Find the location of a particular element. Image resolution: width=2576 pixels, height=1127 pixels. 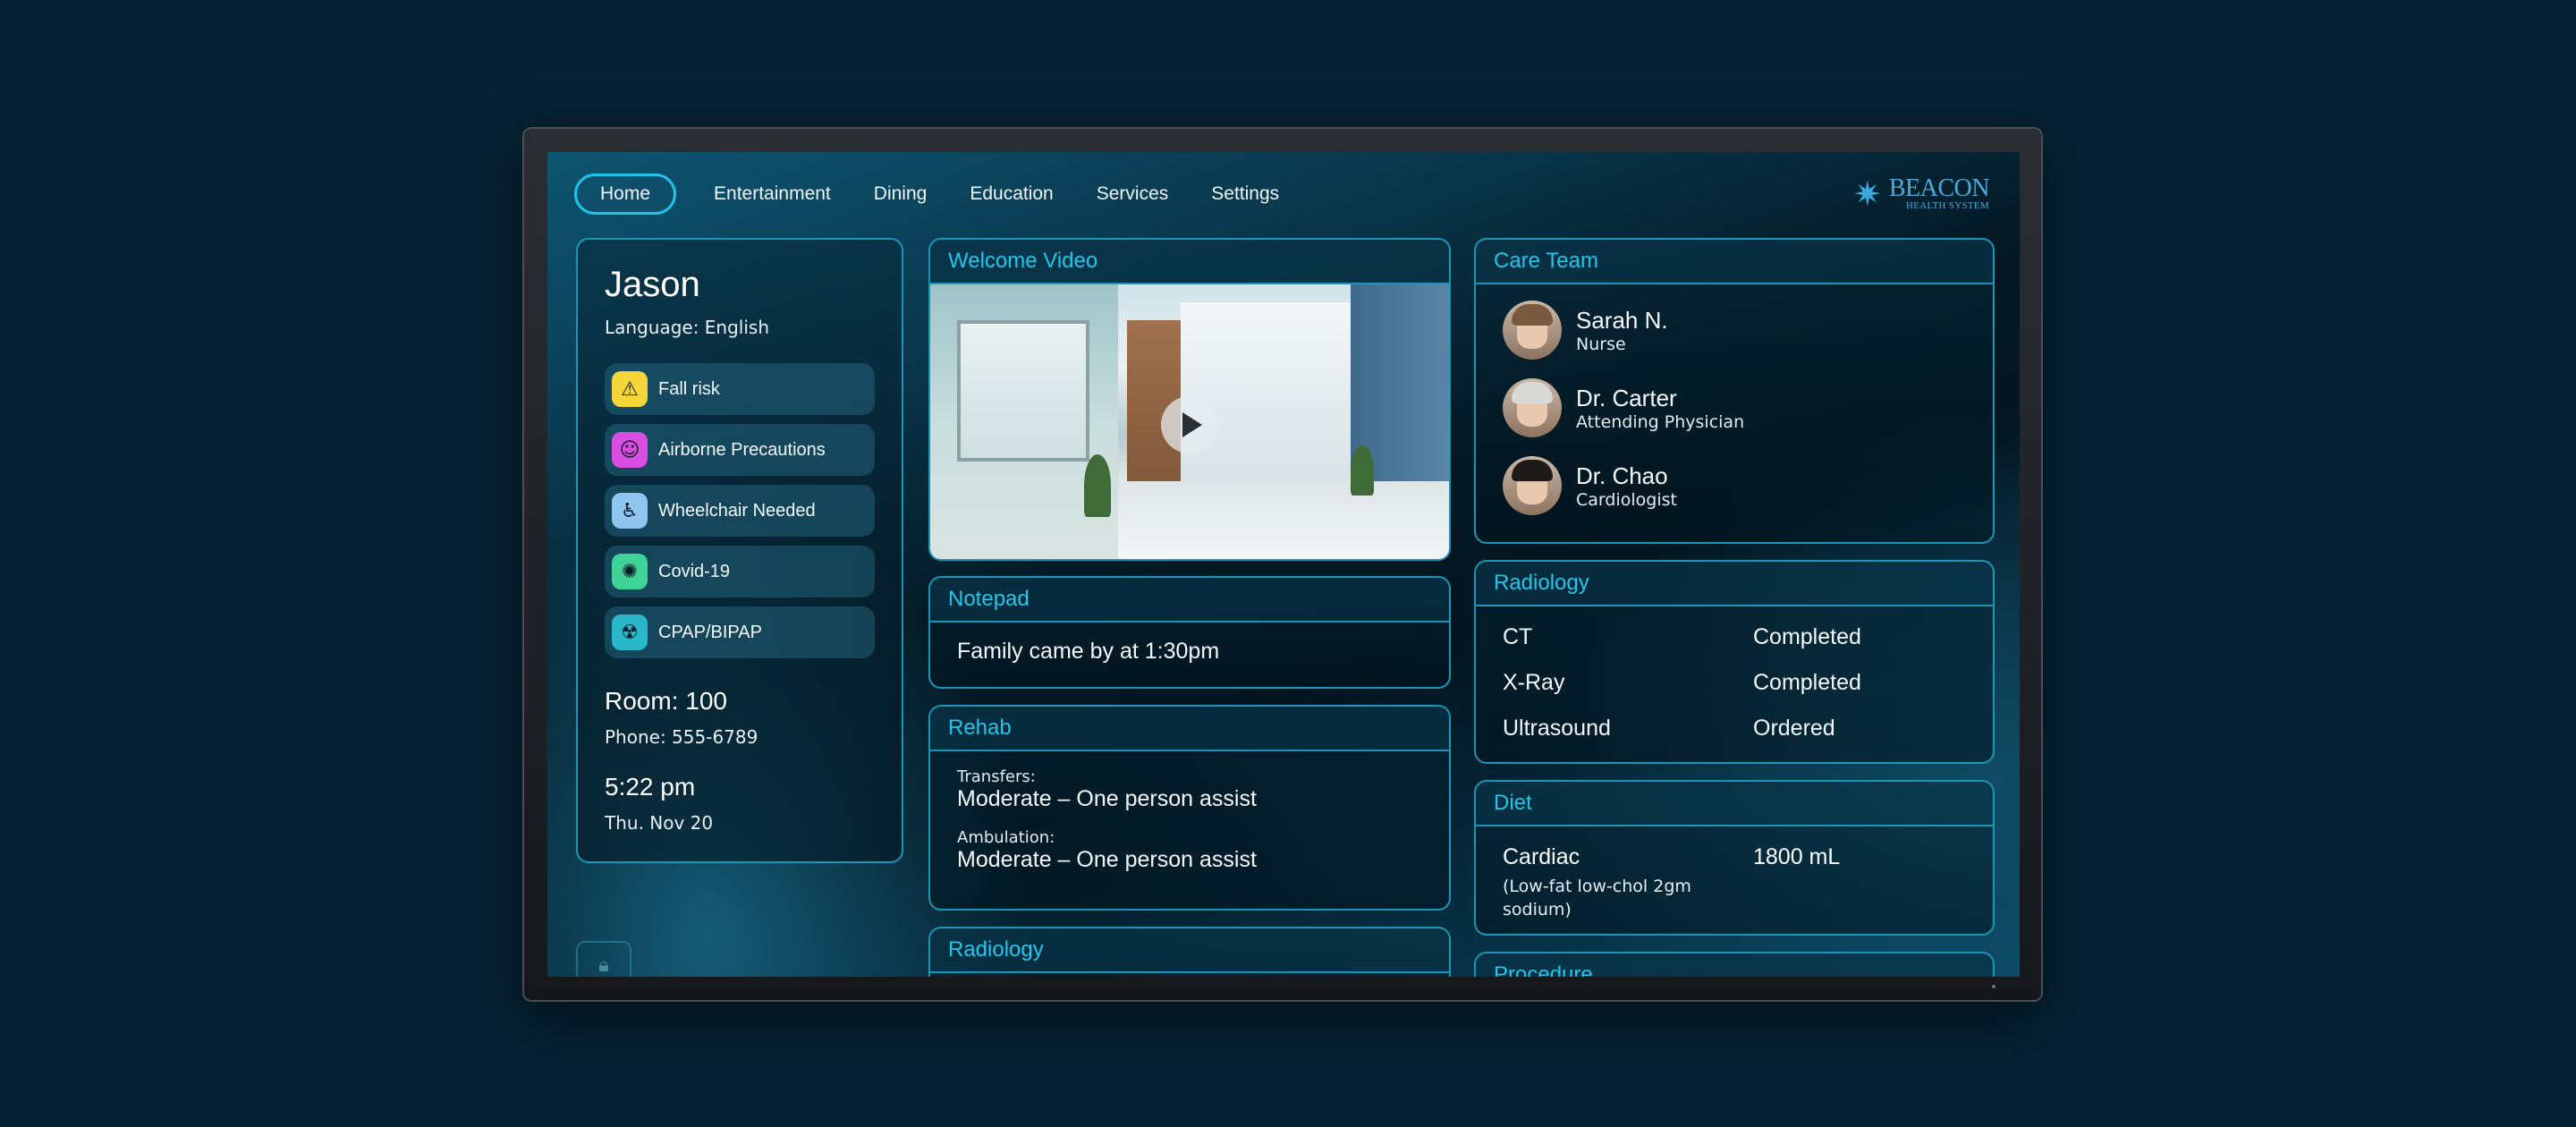

rehab-label: Ambulation: is located at coordinates (1006, 837).